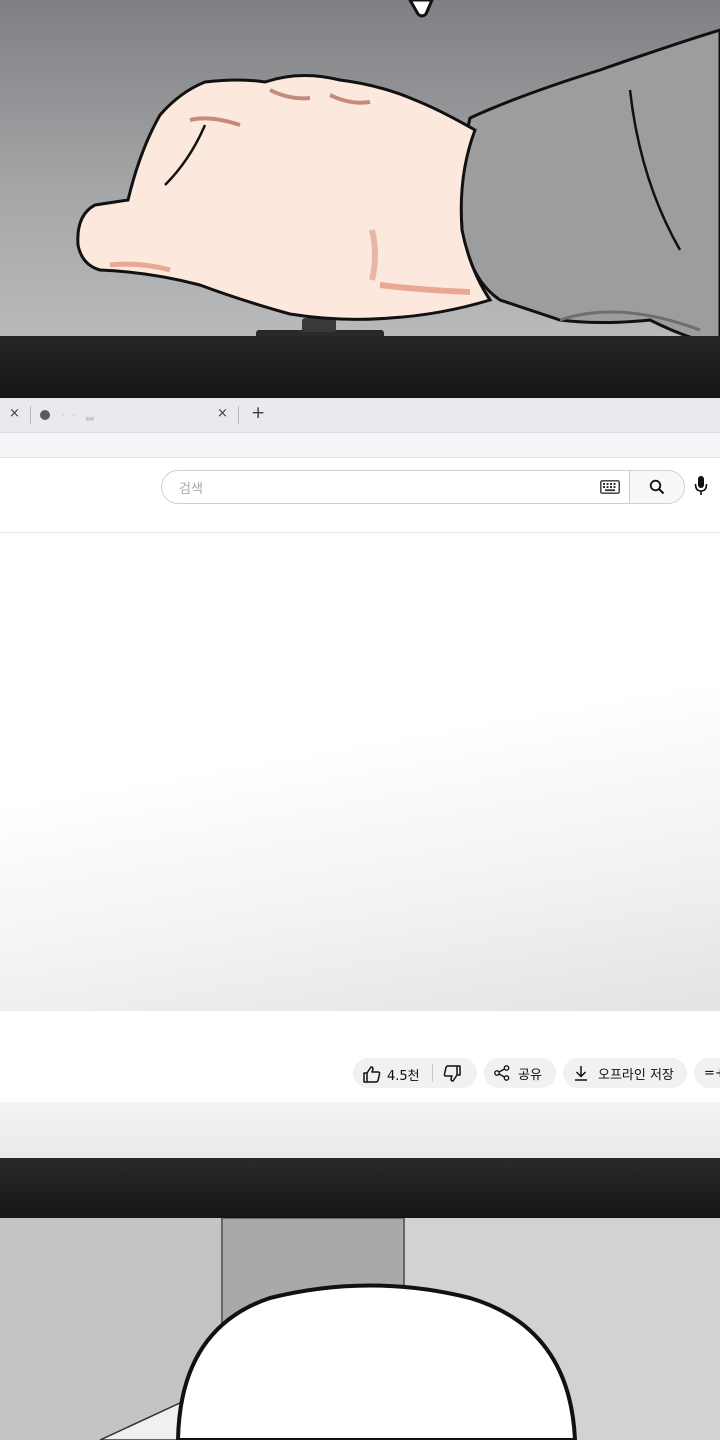 This screenshot has width=720, height=1440. Describe the element at coordinates (589, 184) in the screenshot. I see `sleeve` at that location.